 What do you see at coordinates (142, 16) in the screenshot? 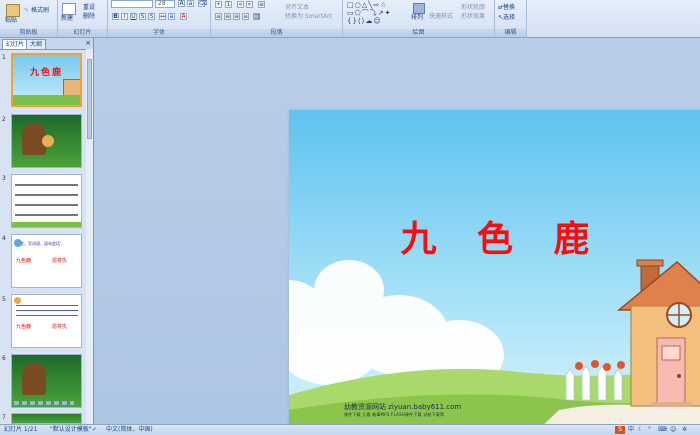
I see `strikethrough-icon: S` at bounding box center [142, 16].